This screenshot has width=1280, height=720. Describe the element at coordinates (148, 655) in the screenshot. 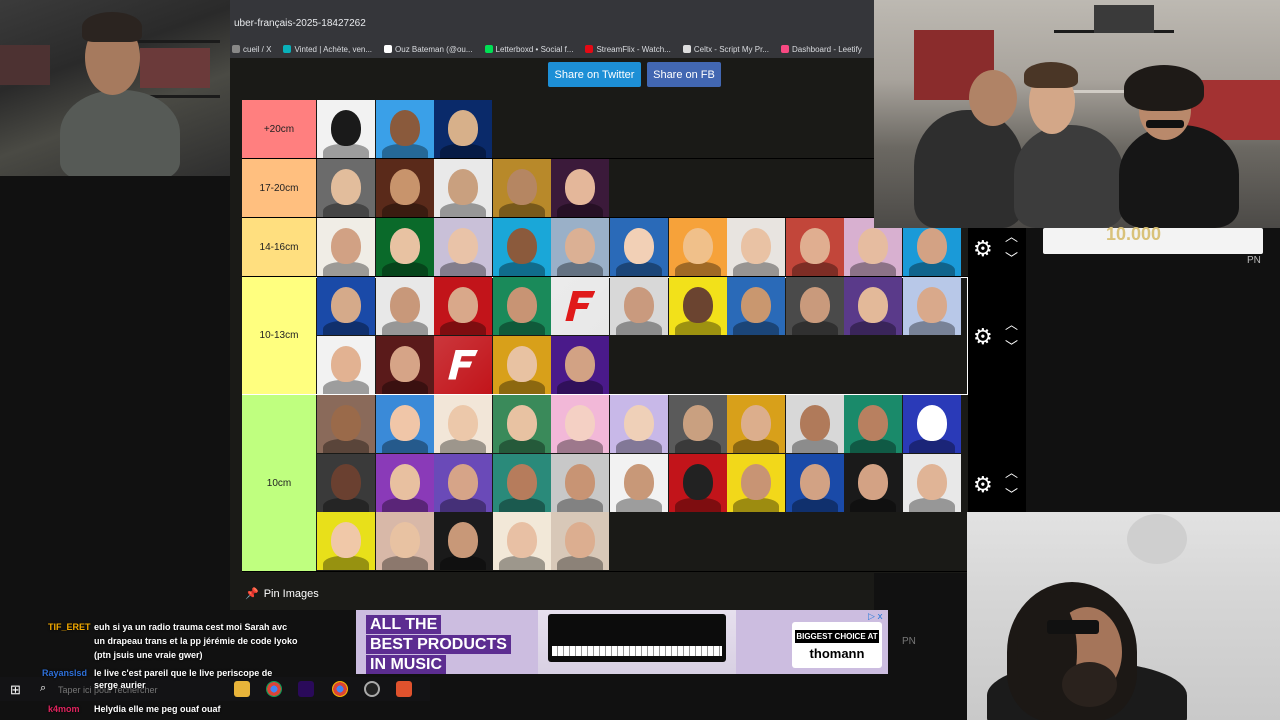

I see `chat-message: (ptn jsuis une vraie gwer)` at that location.